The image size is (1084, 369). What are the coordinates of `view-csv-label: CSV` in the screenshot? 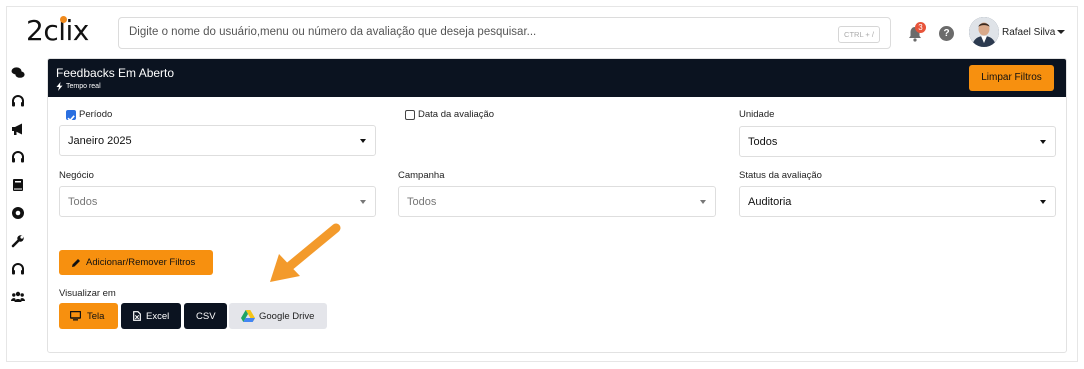 It's located at (206, 316).